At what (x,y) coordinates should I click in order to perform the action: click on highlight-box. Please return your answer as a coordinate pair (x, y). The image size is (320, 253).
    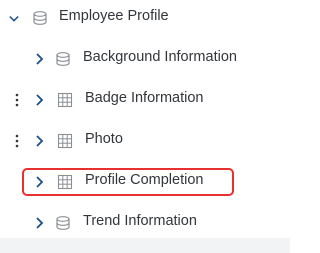
    Looking at the image, I should click on (128, 182).